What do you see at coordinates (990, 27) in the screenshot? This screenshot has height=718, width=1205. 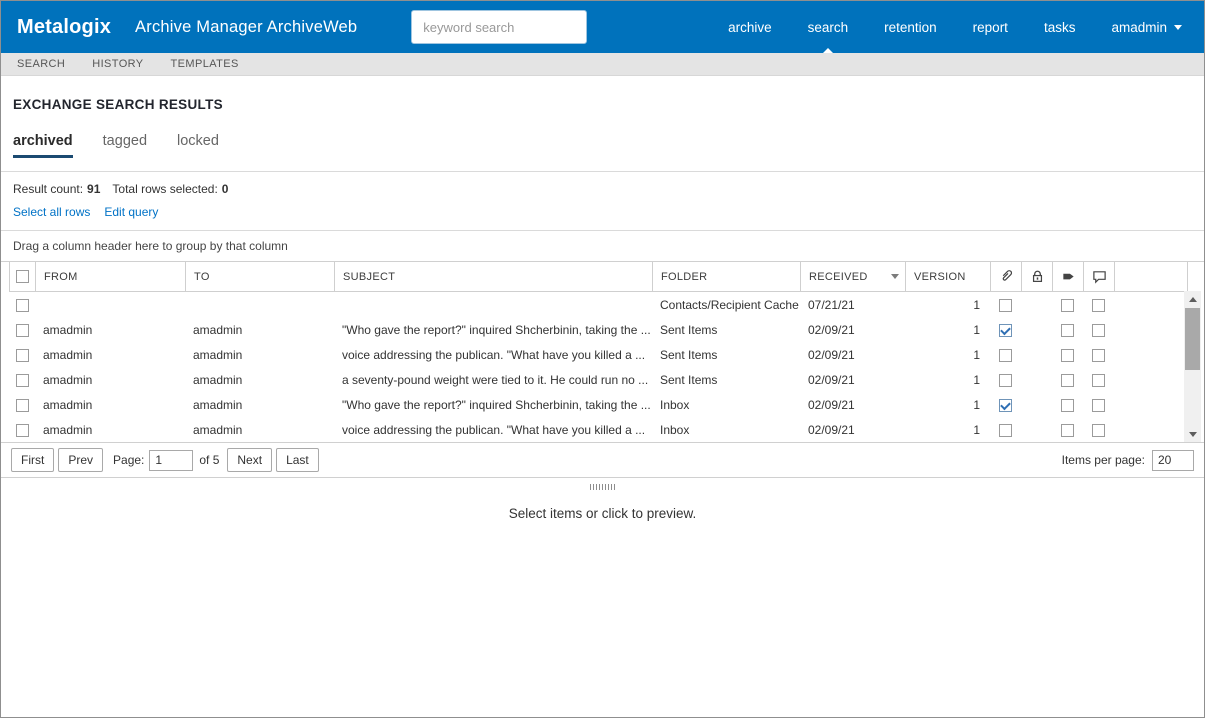 I see `top-nav-report: report` at bounding box center [990, 27].